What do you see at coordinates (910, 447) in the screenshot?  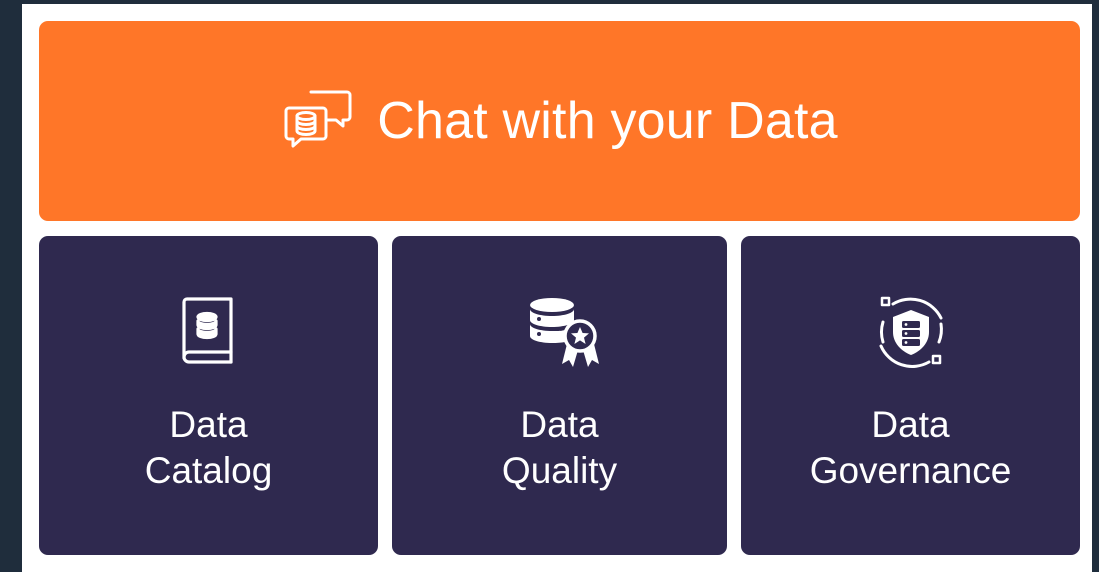 I see `data-governance-title: Data Governance` at bounding box center [910, 447].